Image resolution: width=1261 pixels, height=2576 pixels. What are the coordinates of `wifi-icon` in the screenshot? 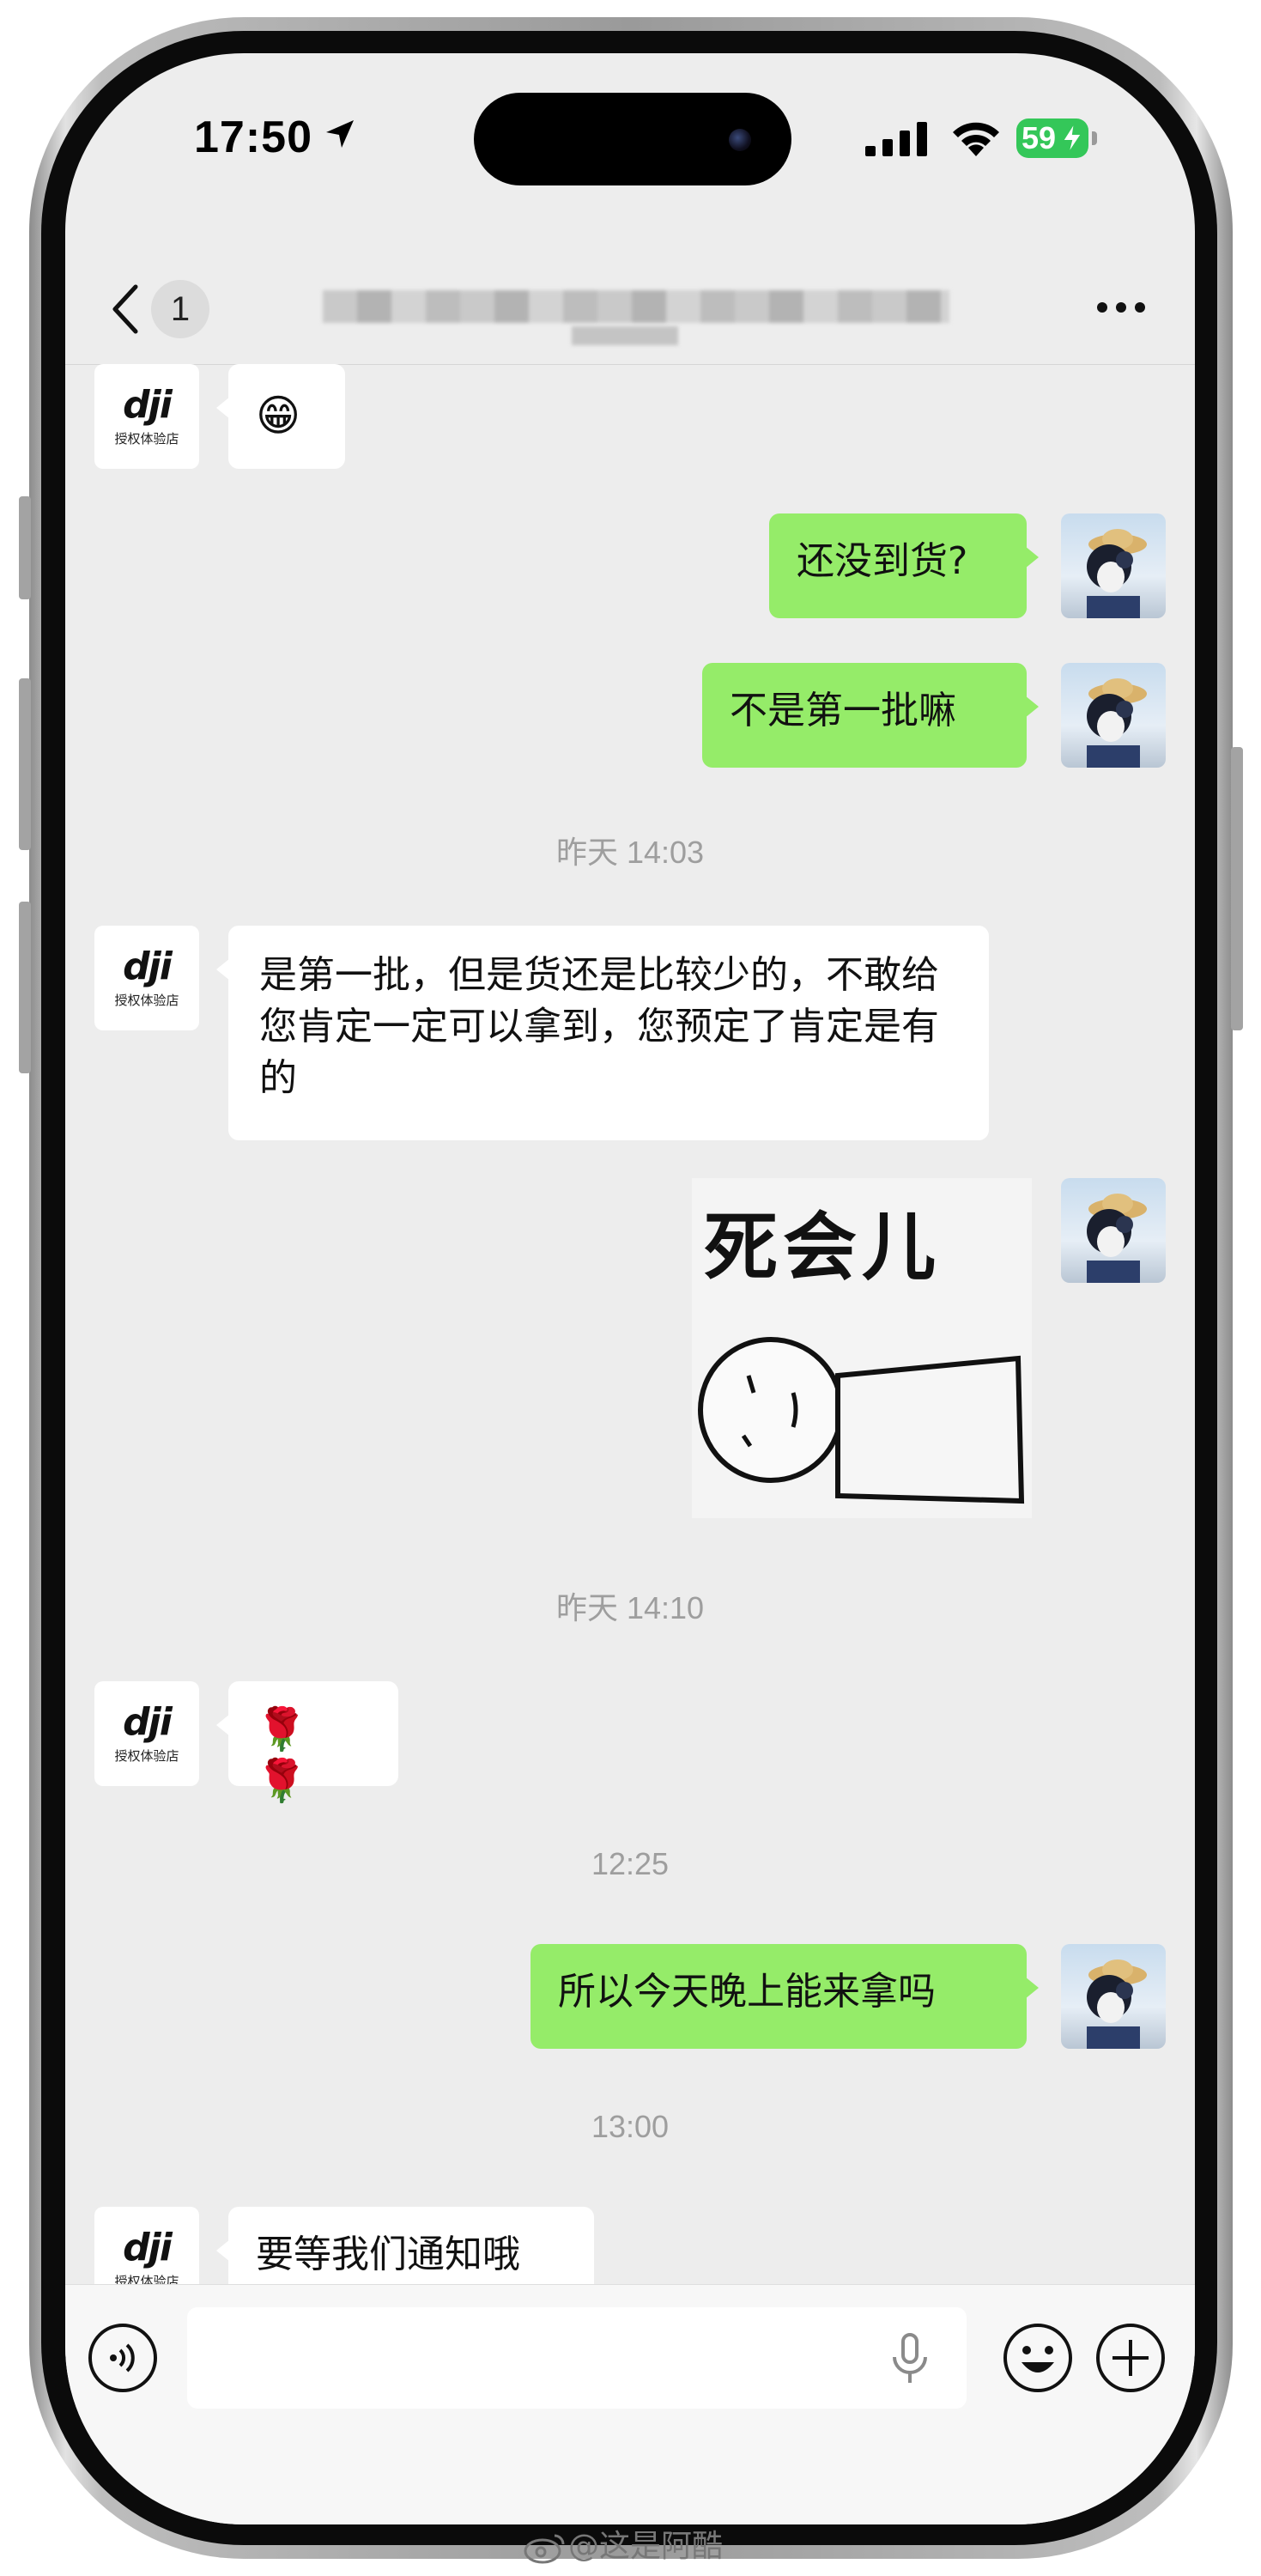 It's located at (976, 139).